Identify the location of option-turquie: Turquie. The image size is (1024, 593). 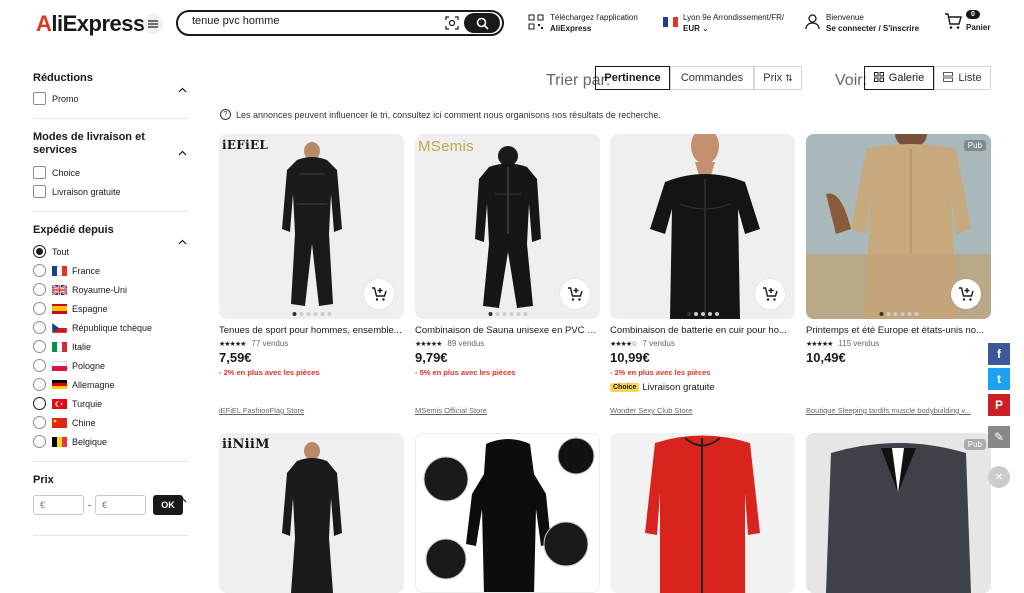
(110, 403).